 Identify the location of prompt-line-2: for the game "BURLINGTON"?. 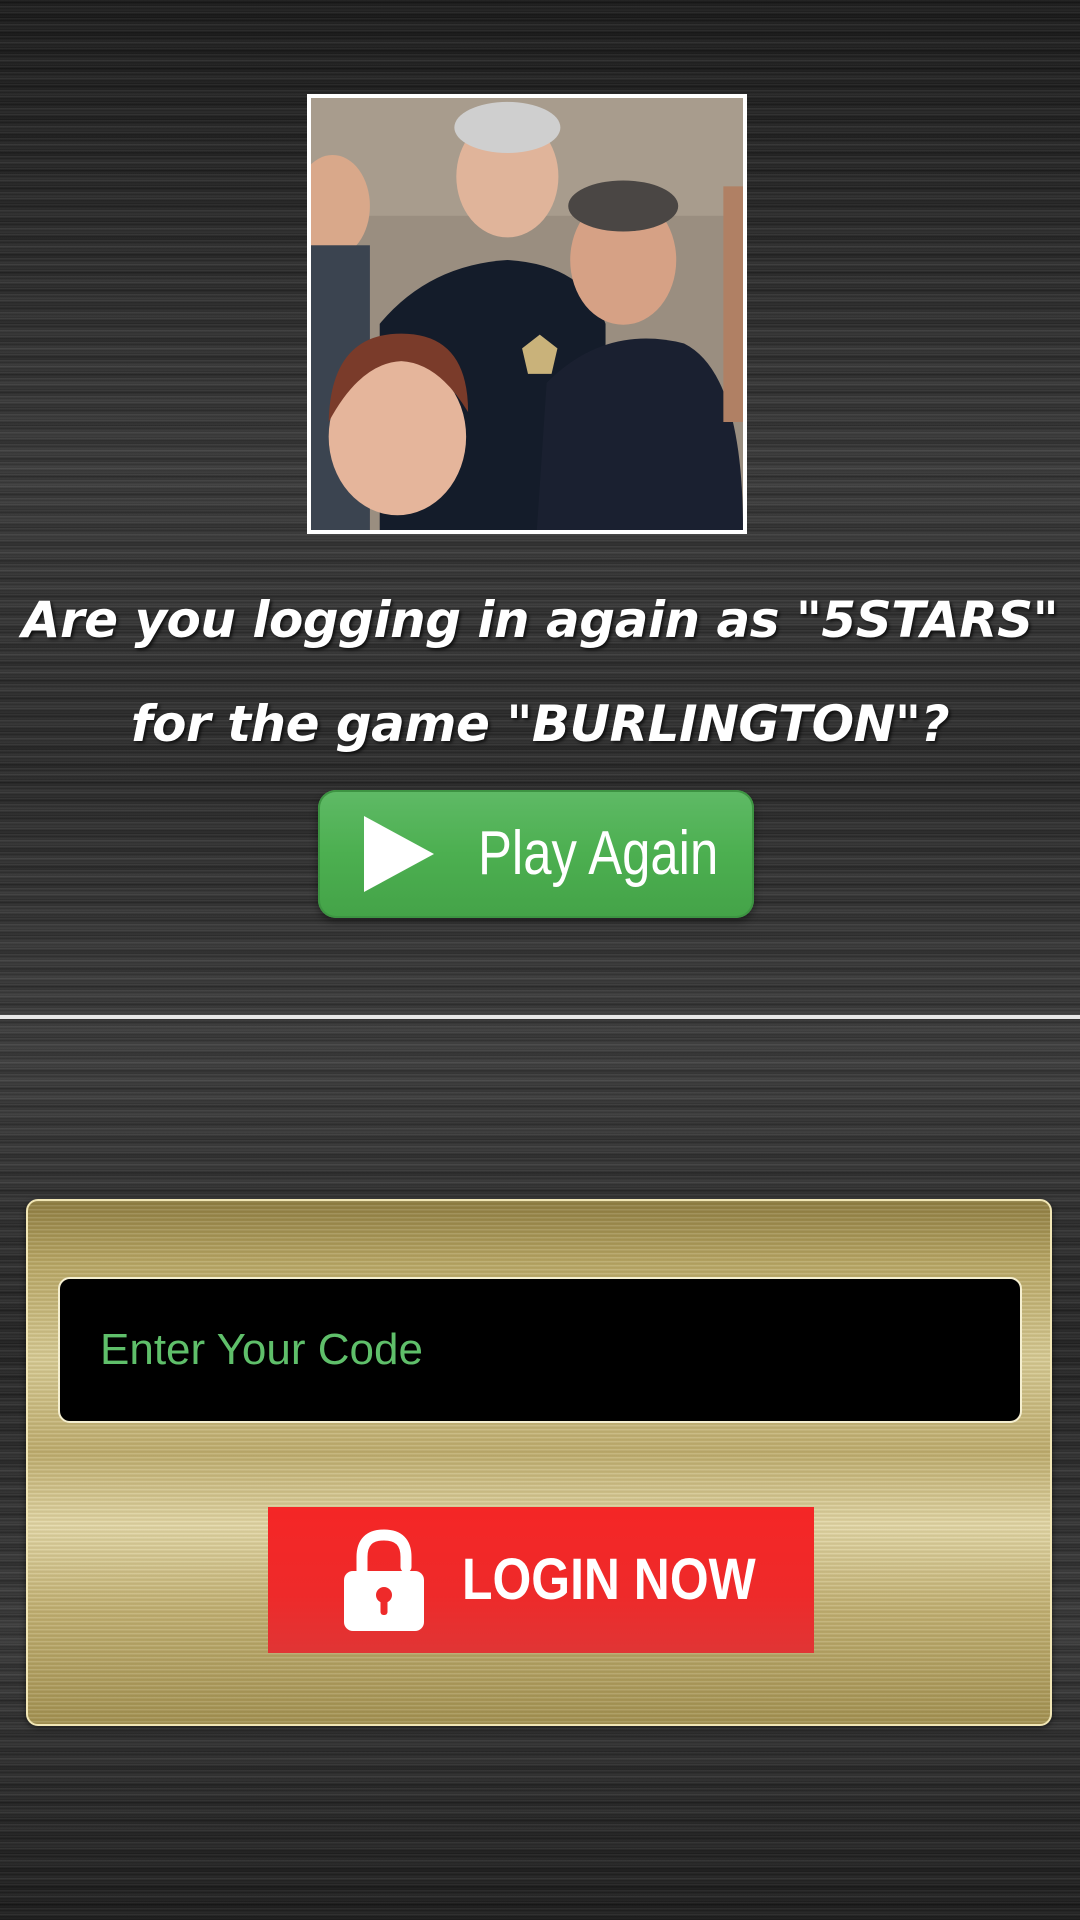
(540, 724).